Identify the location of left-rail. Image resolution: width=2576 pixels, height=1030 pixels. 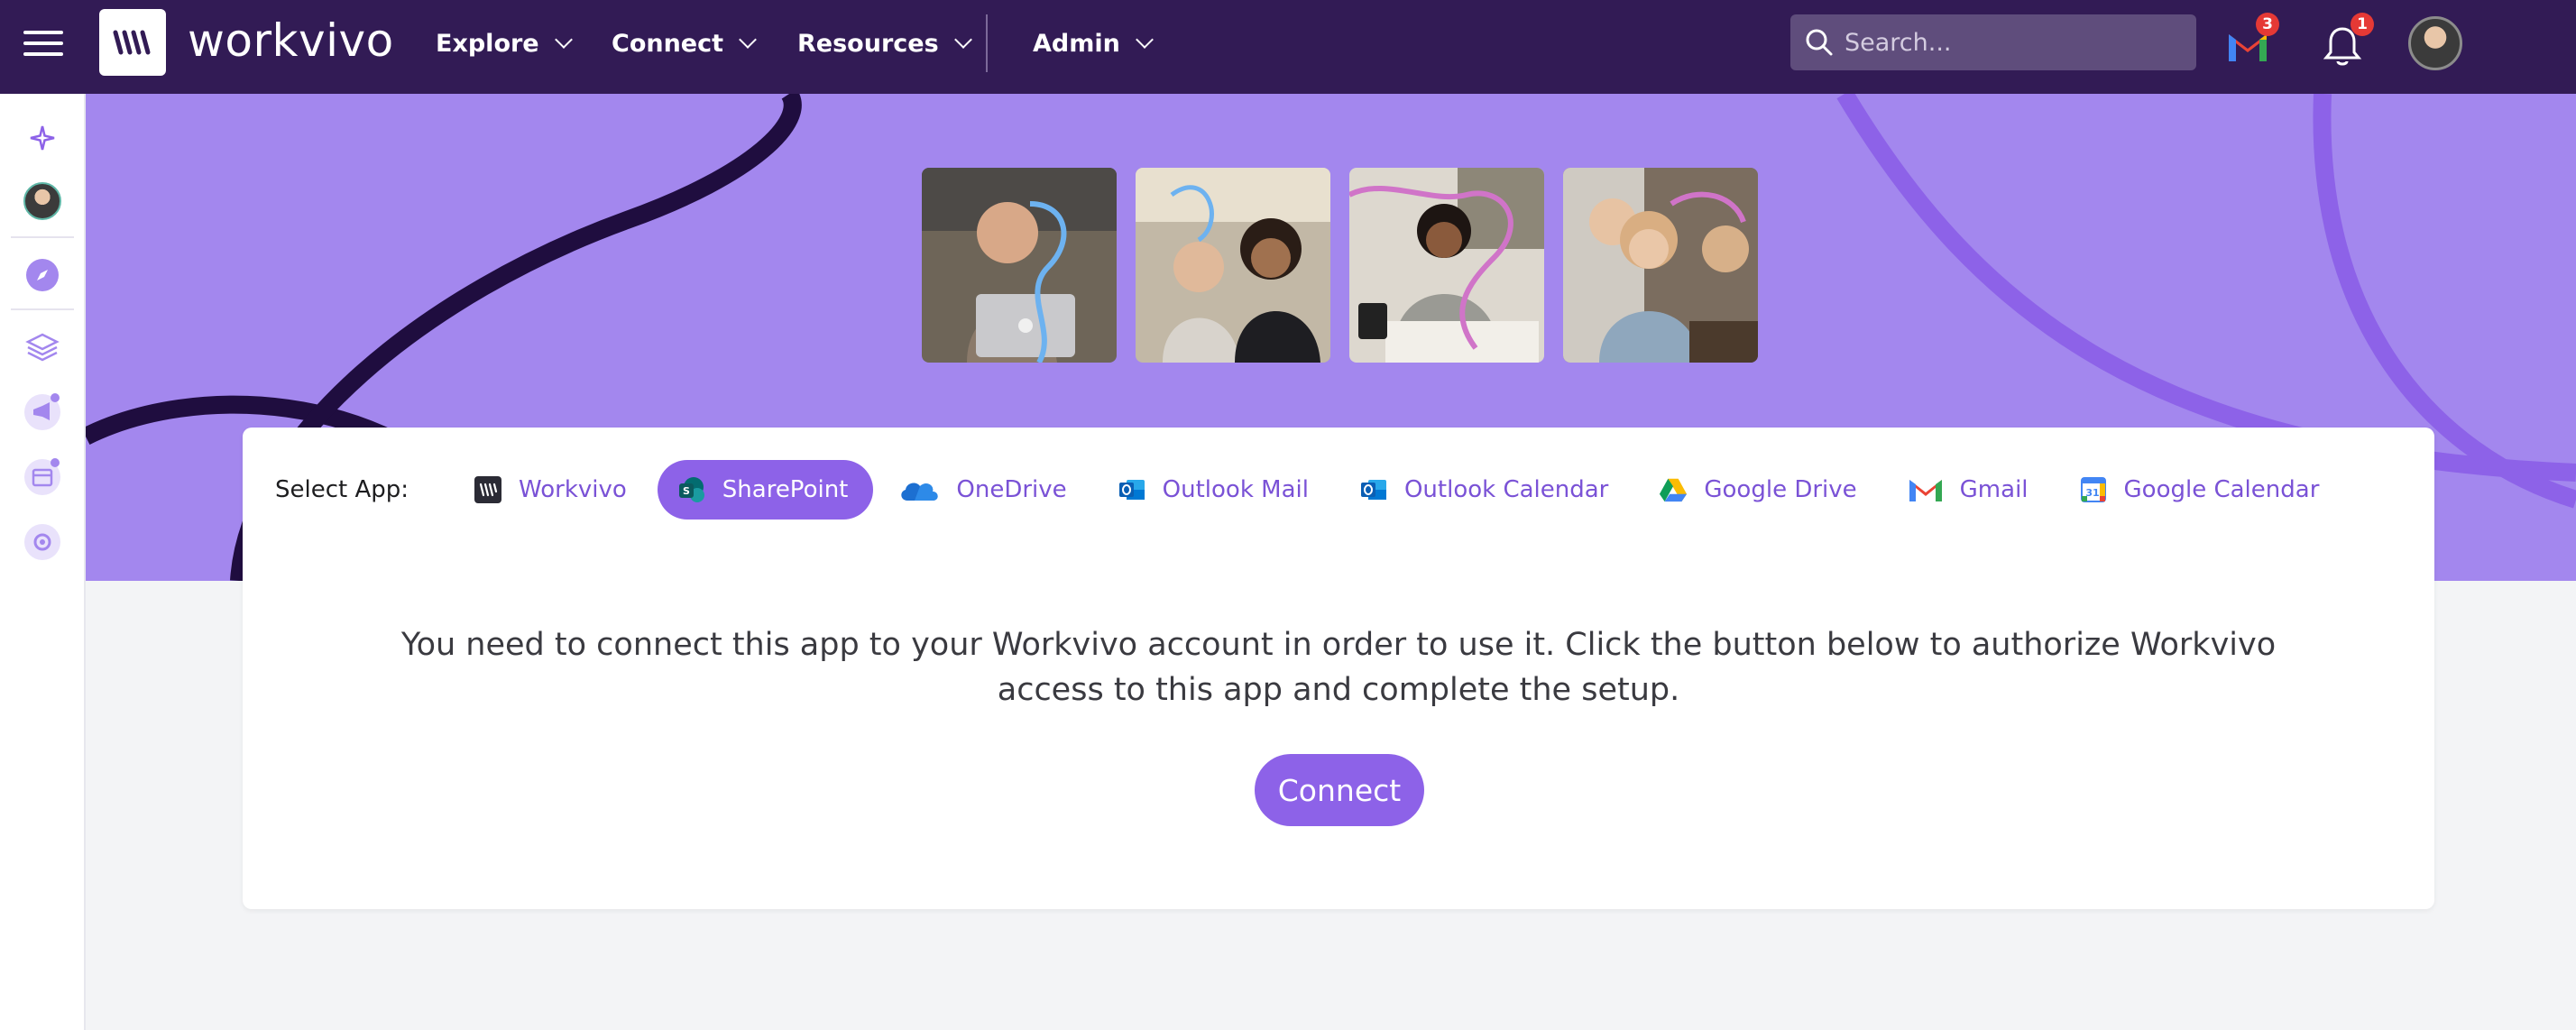
(43, 562).